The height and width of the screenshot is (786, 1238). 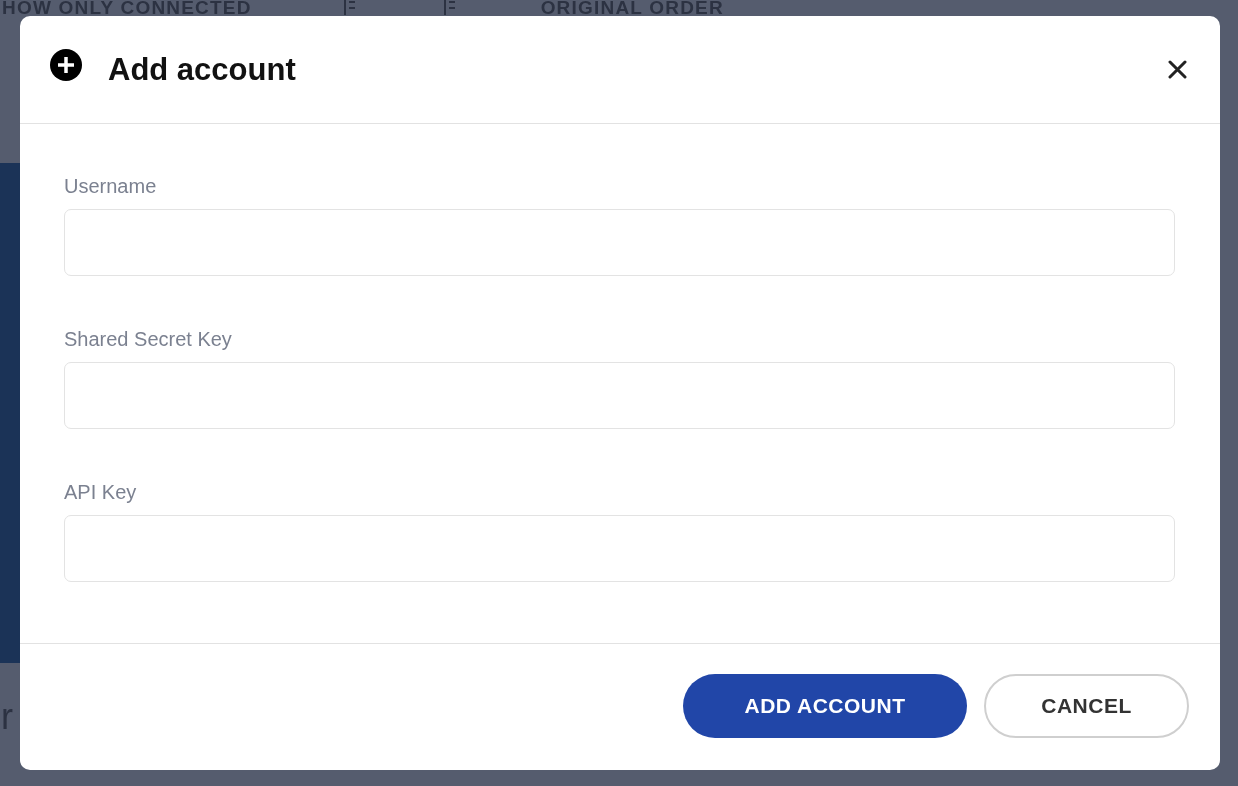 I want to click on cancel-button: CANCEL, so click(x=1086, y=706).